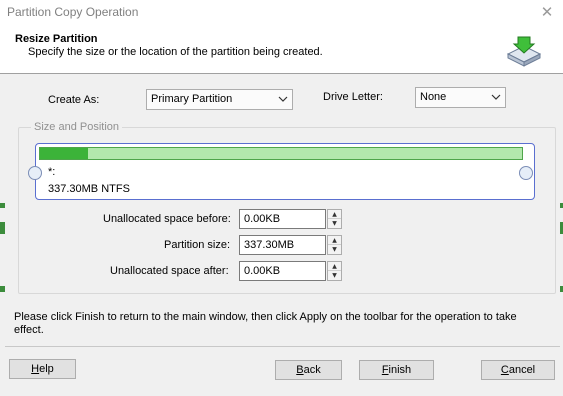 Image resolution: width=563 pixels, height=396 pixels. I want to click on finish-button: Finish, so click(396, 370).